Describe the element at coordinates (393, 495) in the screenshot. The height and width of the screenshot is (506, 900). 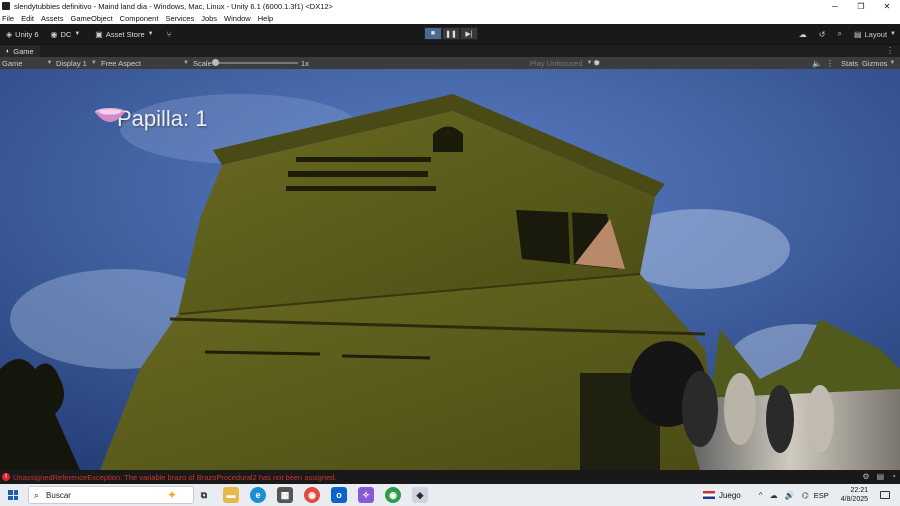
I see `chrome-profile-icon: ◉` at that location.